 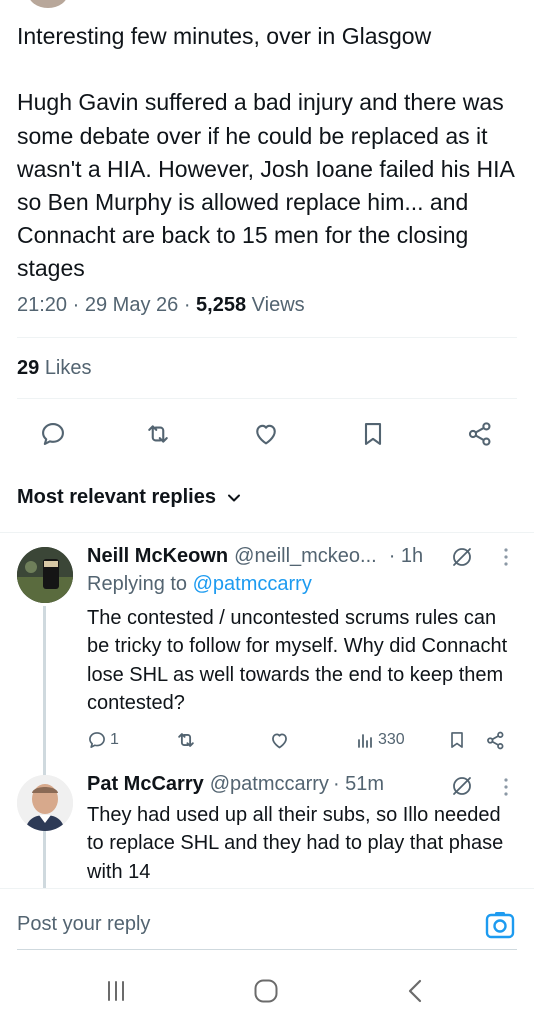 I want to click on reply-time: · 1h, so click(x=406, y=556).